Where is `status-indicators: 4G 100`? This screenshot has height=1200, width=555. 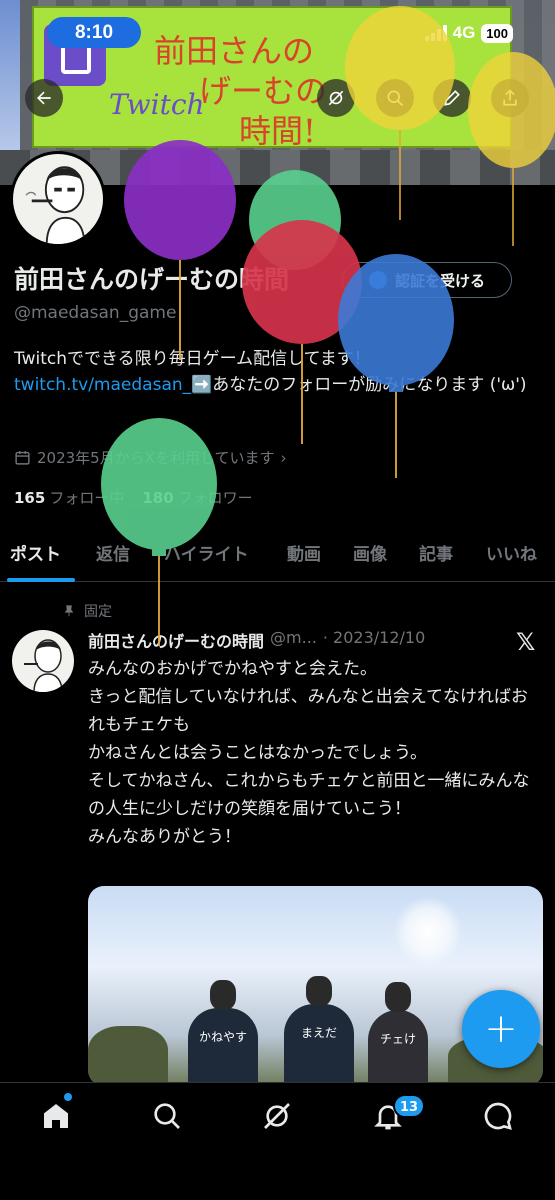
status-indicators: 4G 100 is located at coordinates (468, 33).